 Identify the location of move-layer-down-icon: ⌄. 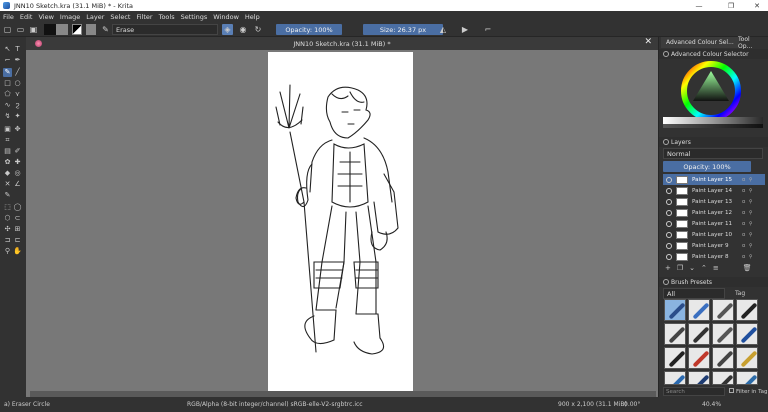
(692, 269).